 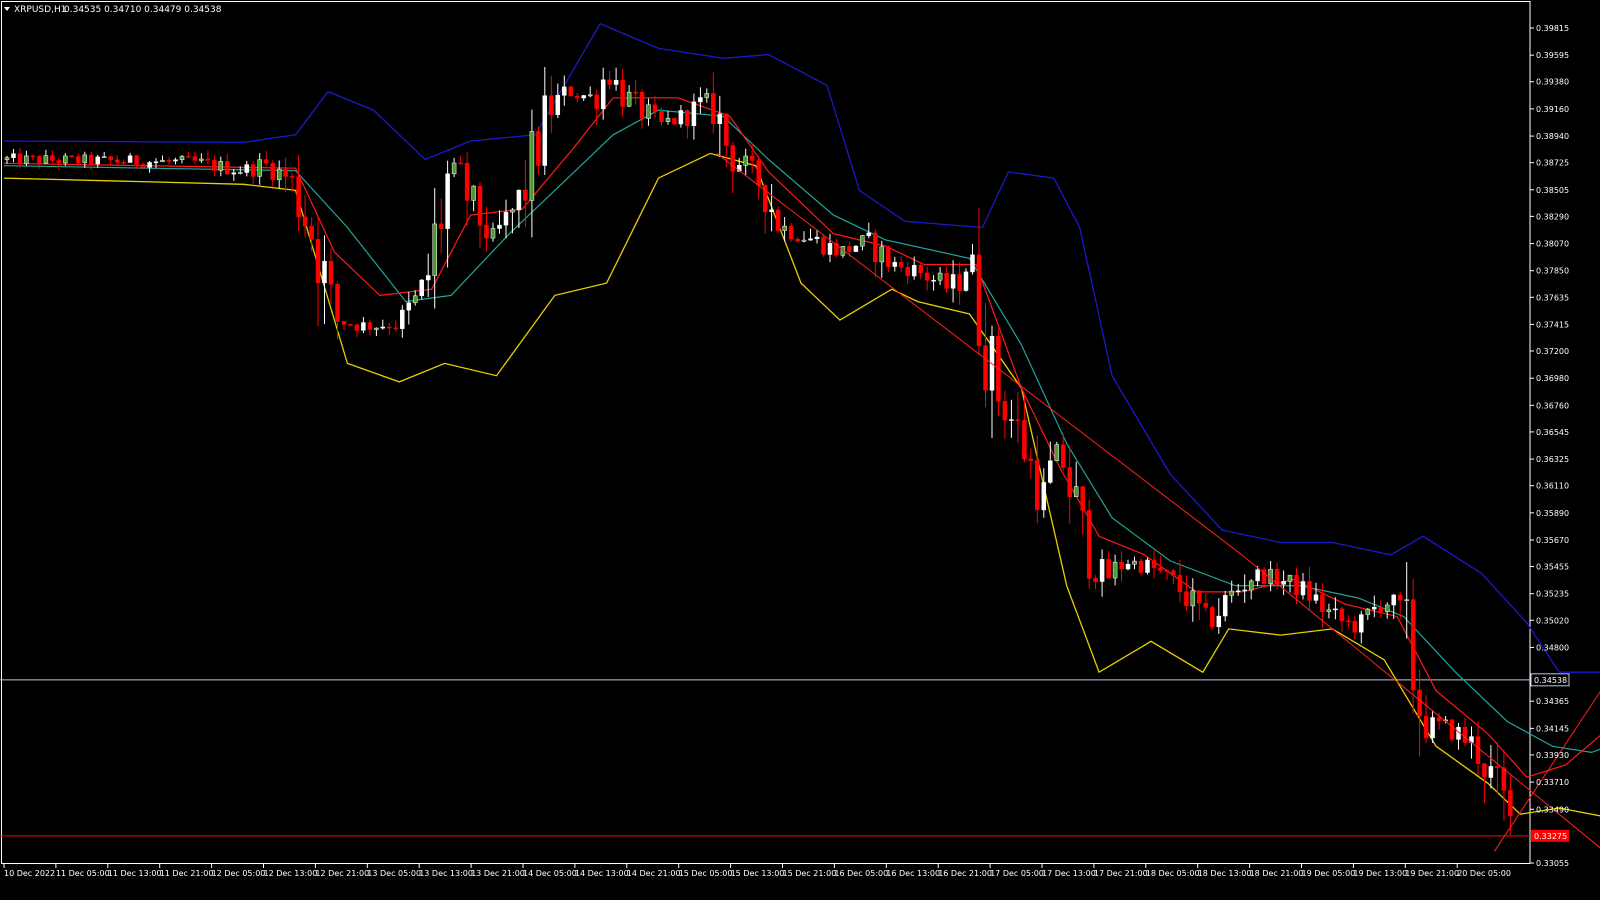 I want to click on y-tick-label: 0.37415, so click(x=1552, y=324).